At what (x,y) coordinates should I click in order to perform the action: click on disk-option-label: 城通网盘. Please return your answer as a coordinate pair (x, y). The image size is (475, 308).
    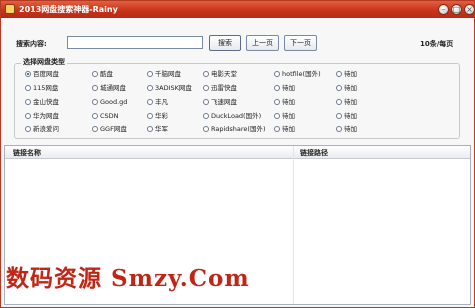
    Looking at the image, I should click on (113, 88).